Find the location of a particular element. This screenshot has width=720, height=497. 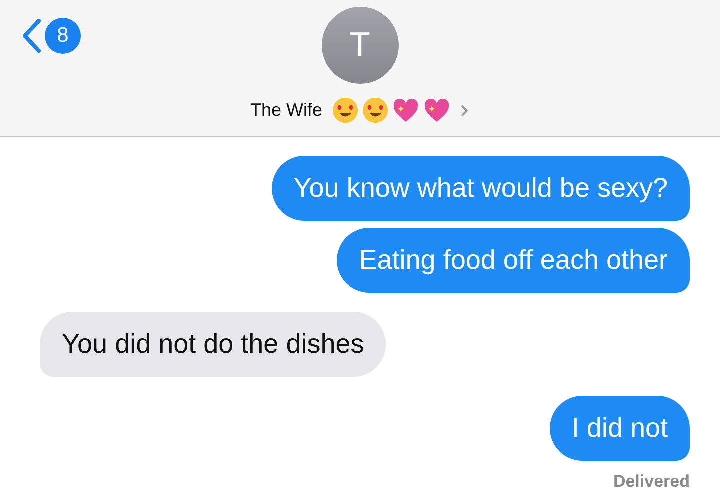

delivery-status: Delivered is located at coordinates (651, 482).